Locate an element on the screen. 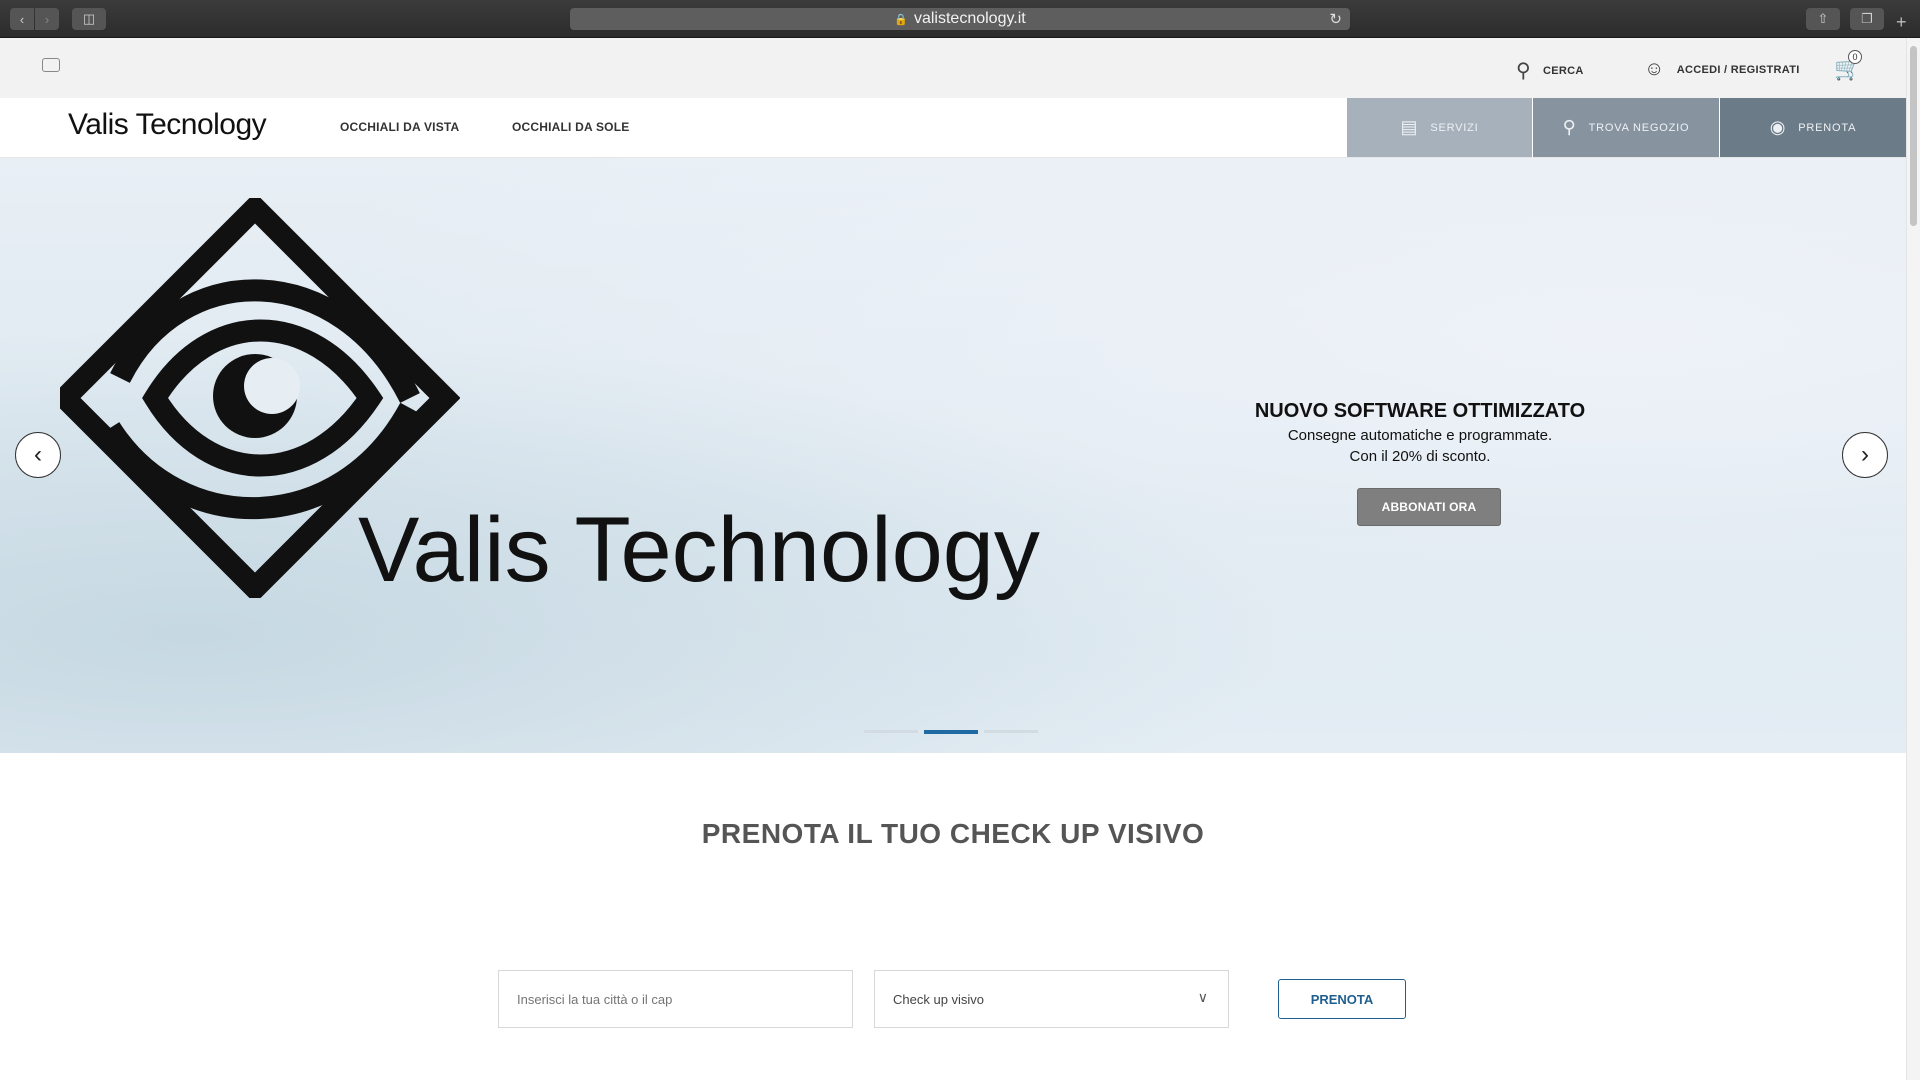  back-button: ‹ is located at coordinates (22, 19).